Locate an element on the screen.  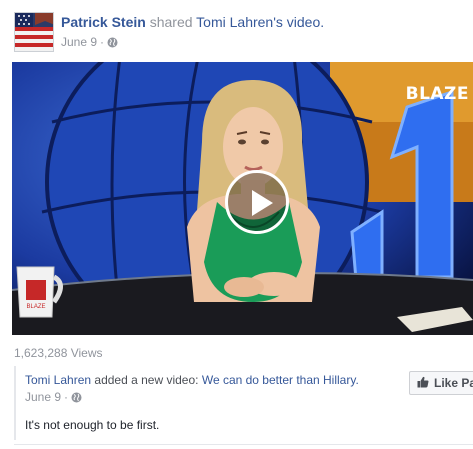
shared-owner-link: Tomi Lahren's video. is located at coordinates (260, 22).